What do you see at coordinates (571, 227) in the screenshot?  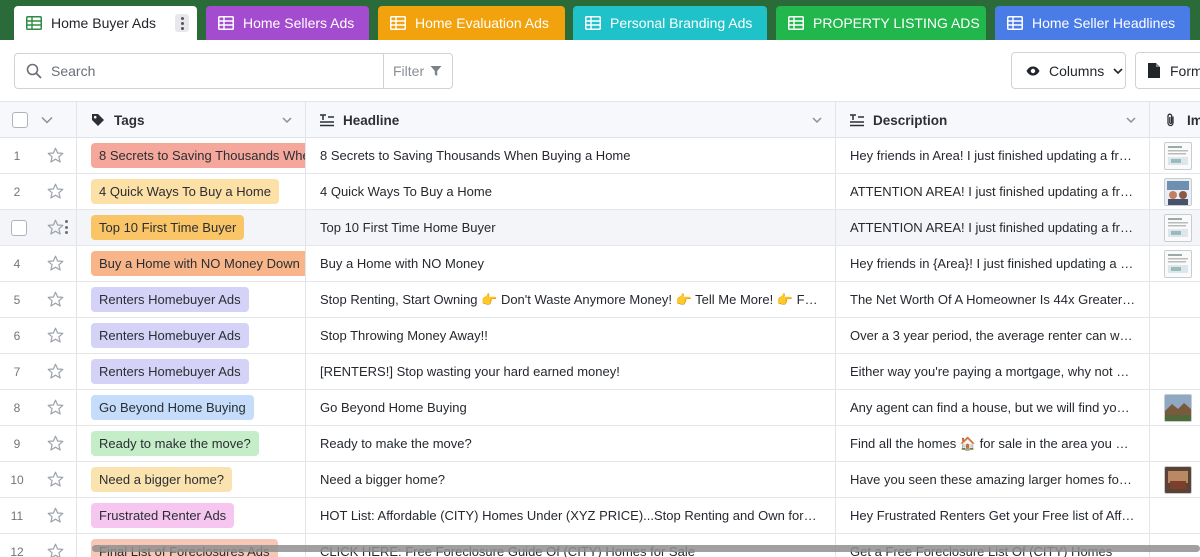 I see `headline-cell: Top 10 First Time Home Buyer` at bounding box center [571, 227].